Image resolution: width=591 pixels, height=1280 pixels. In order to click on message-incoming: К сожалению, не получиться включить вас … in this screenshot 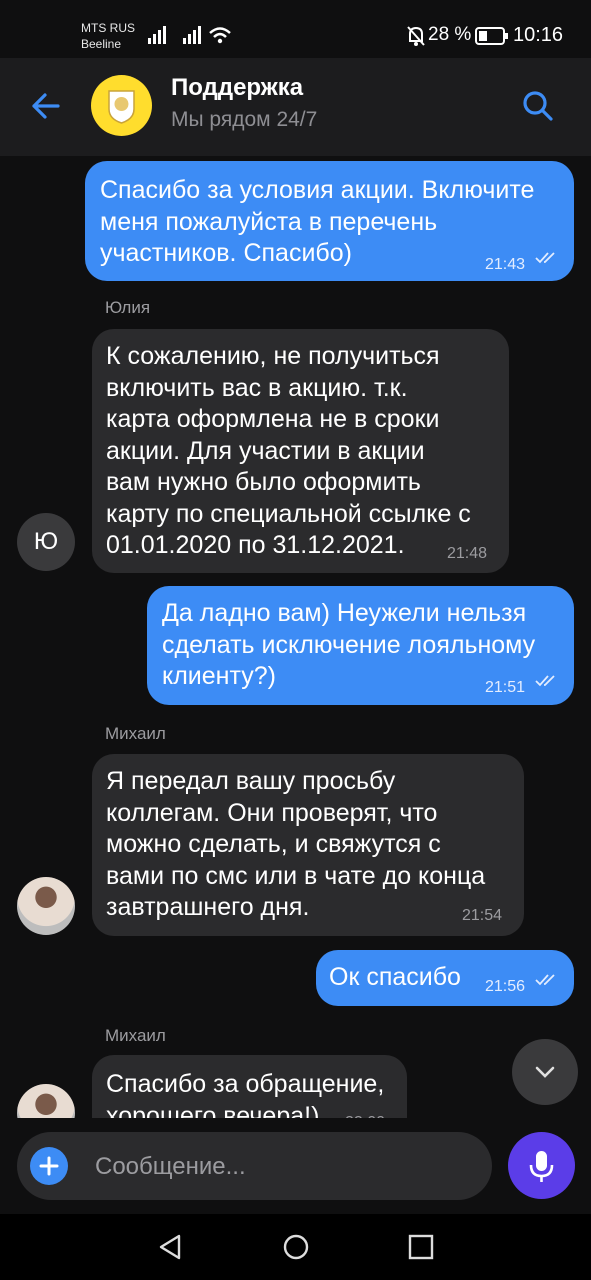, I will do `click(300, 451)`.